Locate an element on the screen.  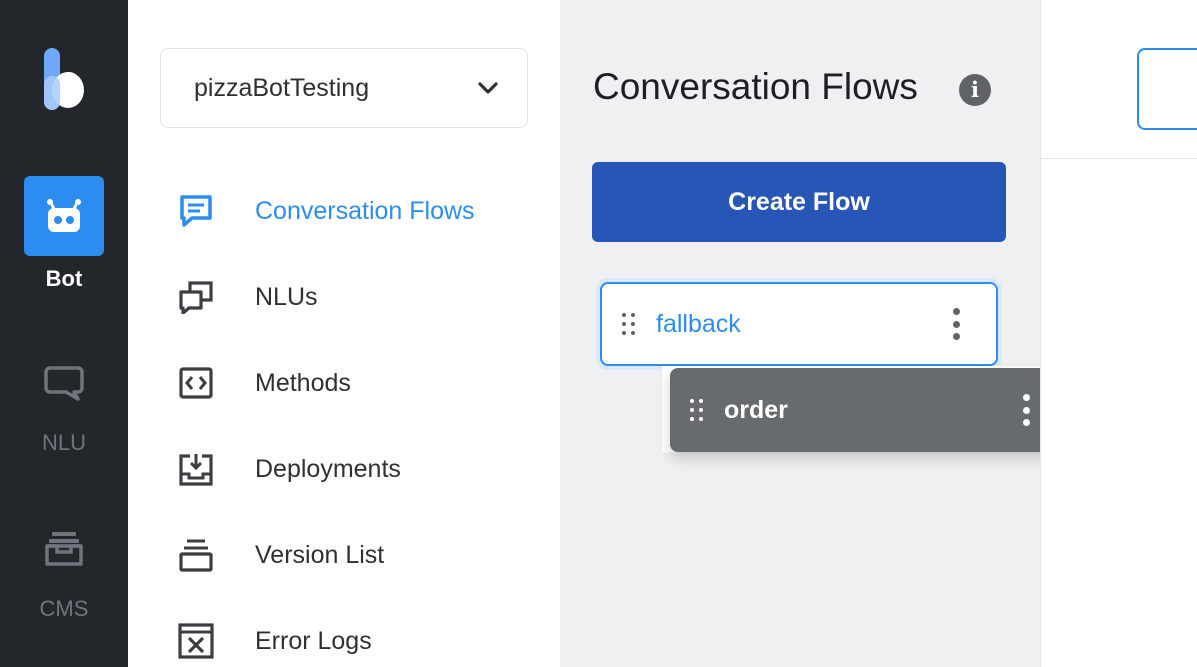
nav-label-version-list: Version List is located at coordinates (320, 554).